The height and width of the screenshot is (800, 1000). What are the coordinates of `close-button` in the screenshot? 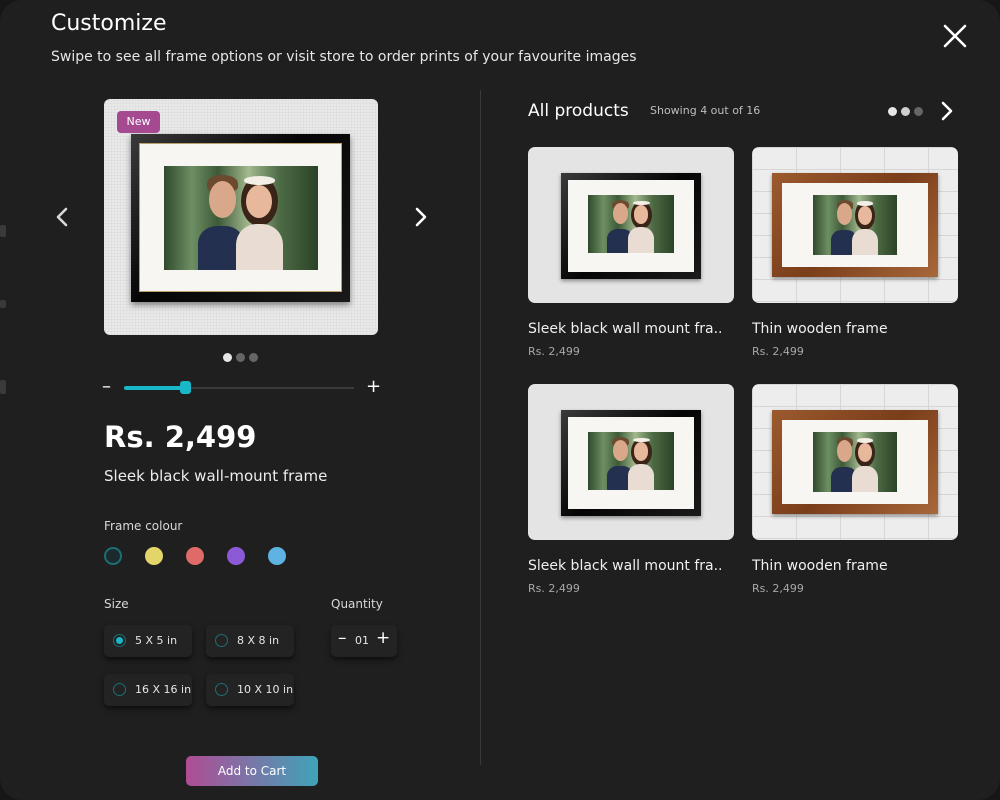 It's located at (955, 36).